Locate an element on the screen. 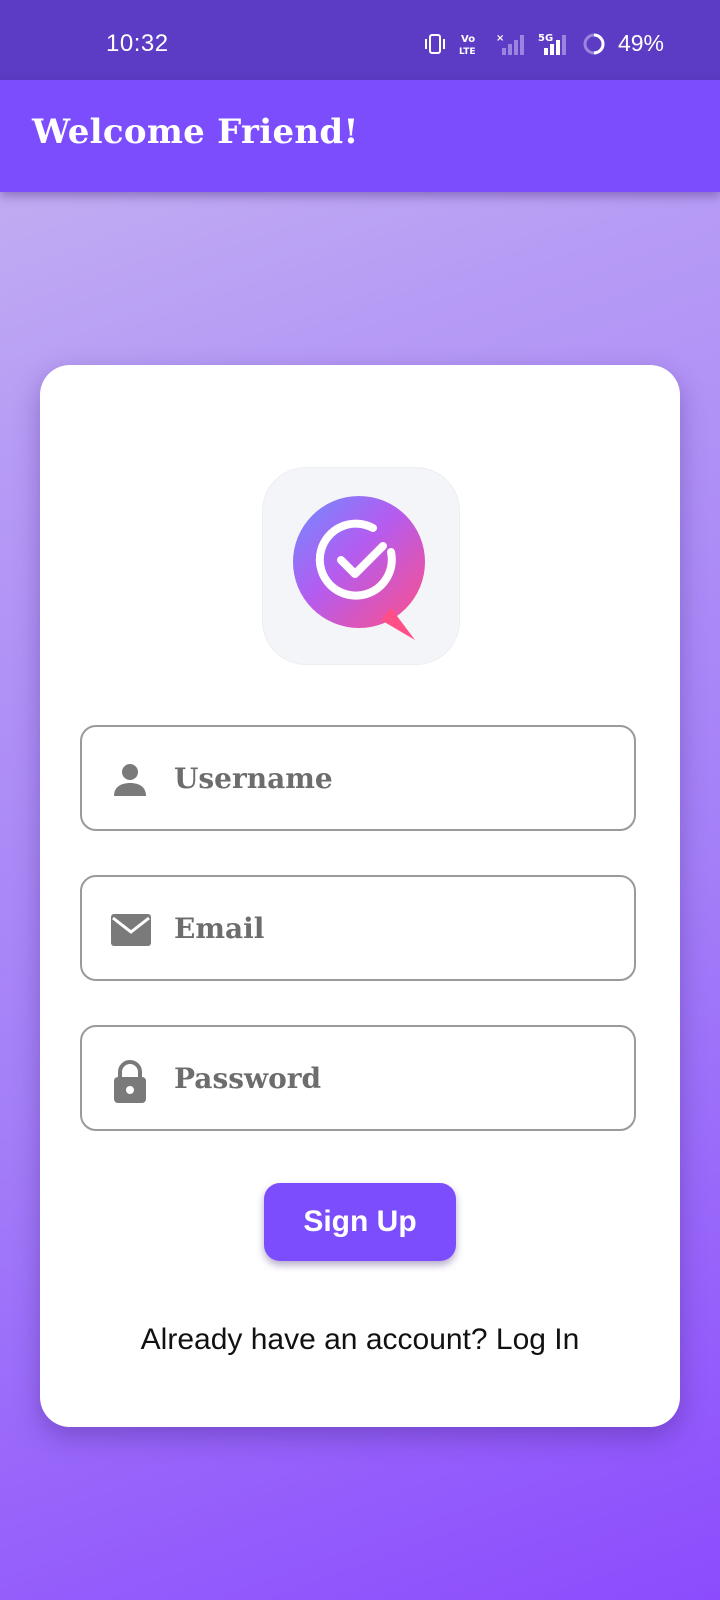 This screenshot has width=720, height=1600. battery-percent: 49% is located at coordinates (640, 43).